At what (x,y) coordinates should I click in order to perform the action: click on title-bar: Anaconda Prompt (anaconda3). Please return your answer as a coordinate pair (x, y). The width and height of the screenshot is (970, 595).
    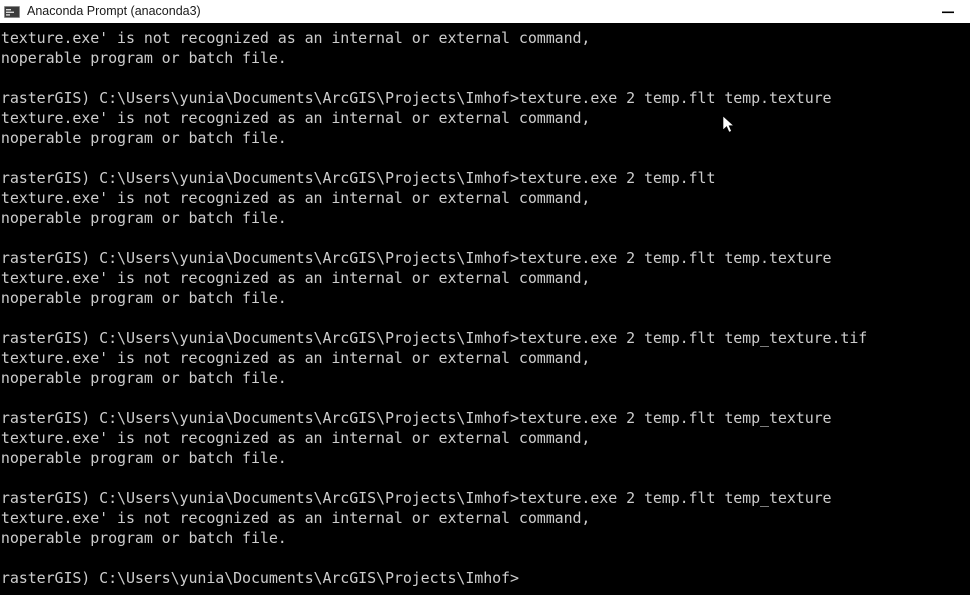
    Looking at the image, I should click on (485, 11).